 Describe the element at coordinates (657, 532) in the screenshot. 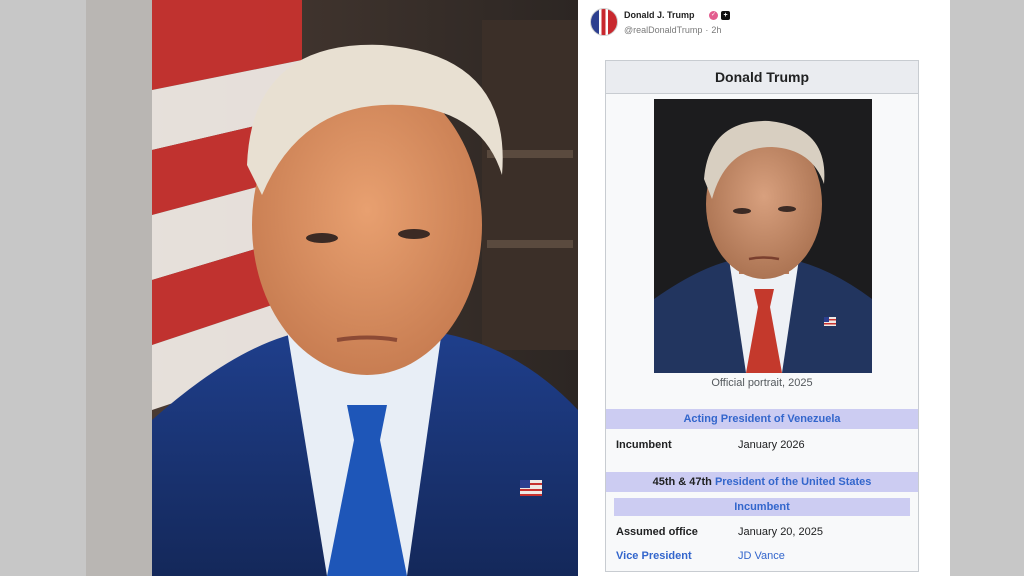

I see `row-label: Assumed office` at that location.